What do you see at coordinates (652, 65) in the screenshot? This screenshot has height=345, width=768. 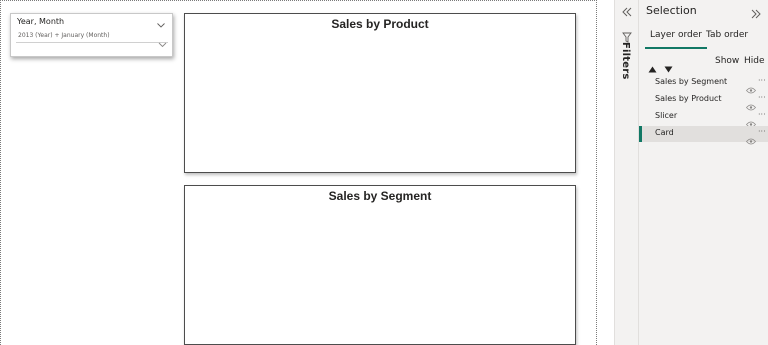 I see `move-up-icon` at bounding box center [652, 65].